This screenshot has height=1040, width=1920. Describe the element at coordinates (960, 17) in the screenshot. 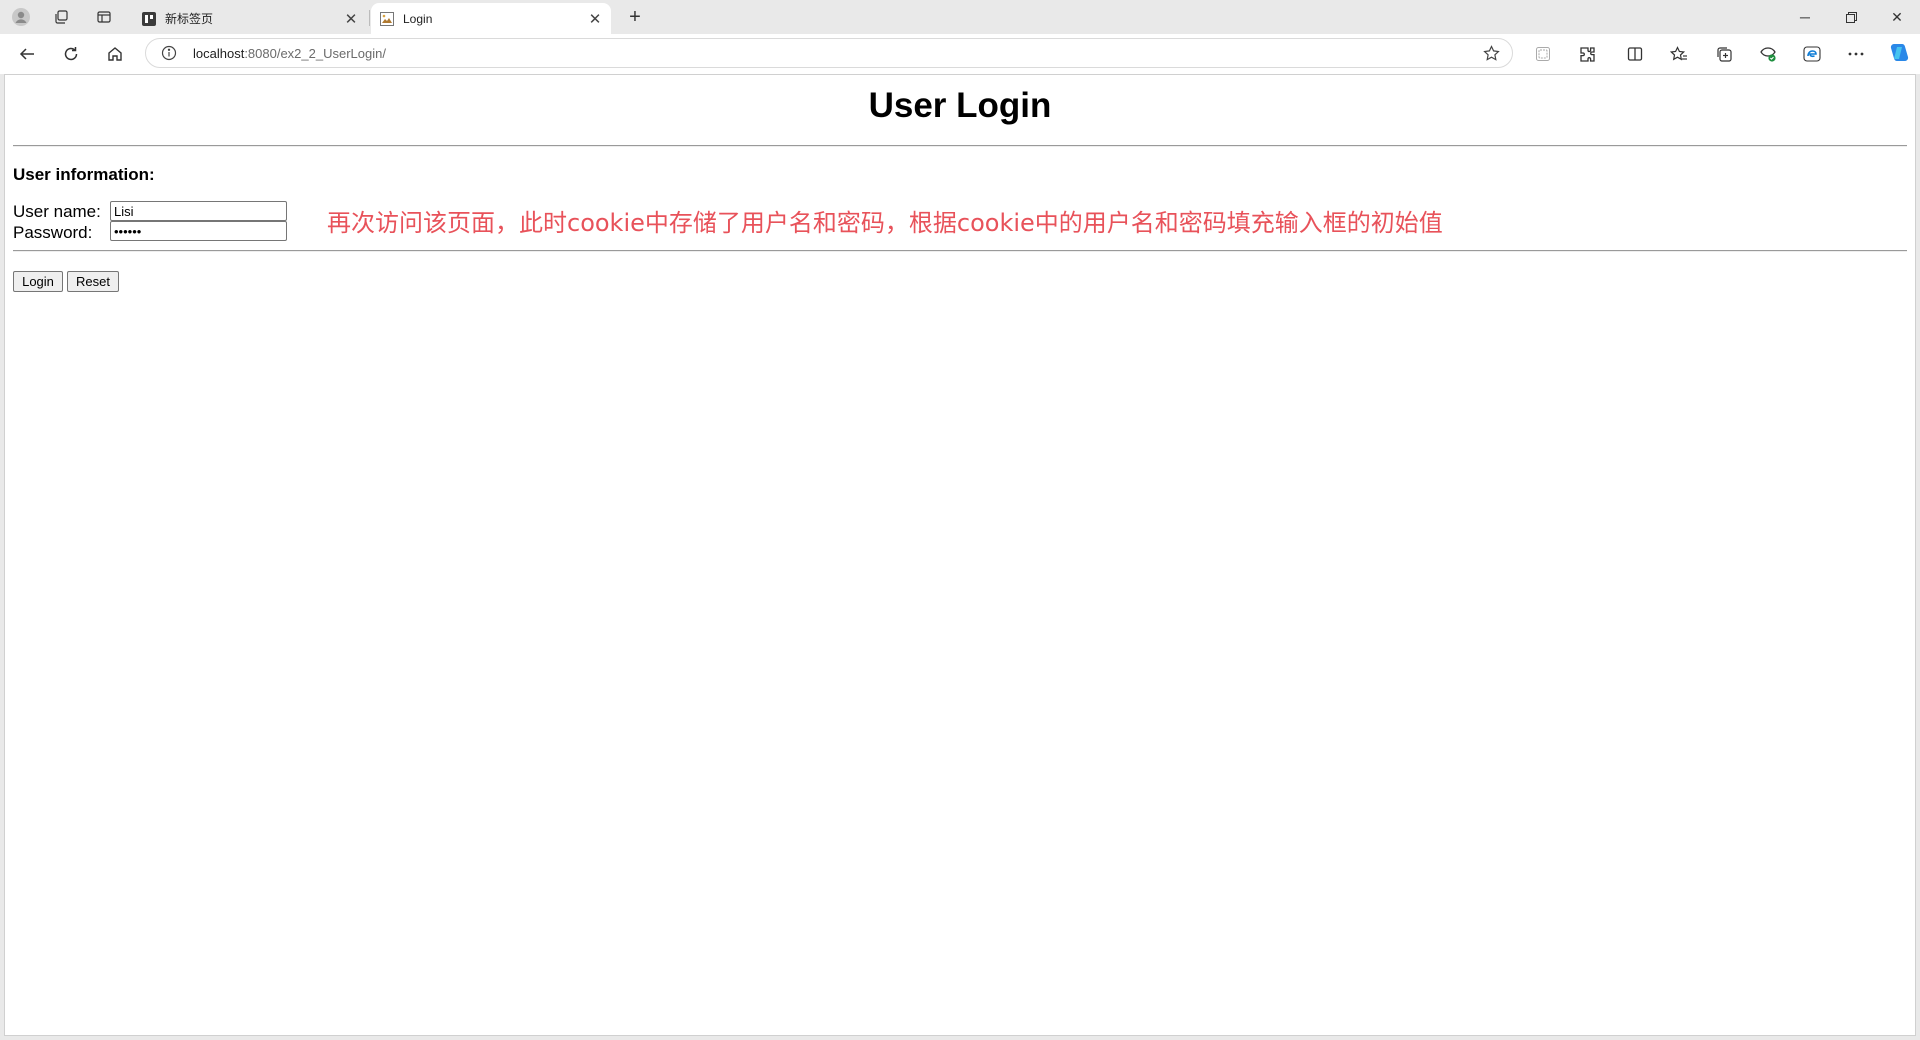

I see `tab-strip: 新标签页 ✕ Login ✕ + ─ ✕` at that location.